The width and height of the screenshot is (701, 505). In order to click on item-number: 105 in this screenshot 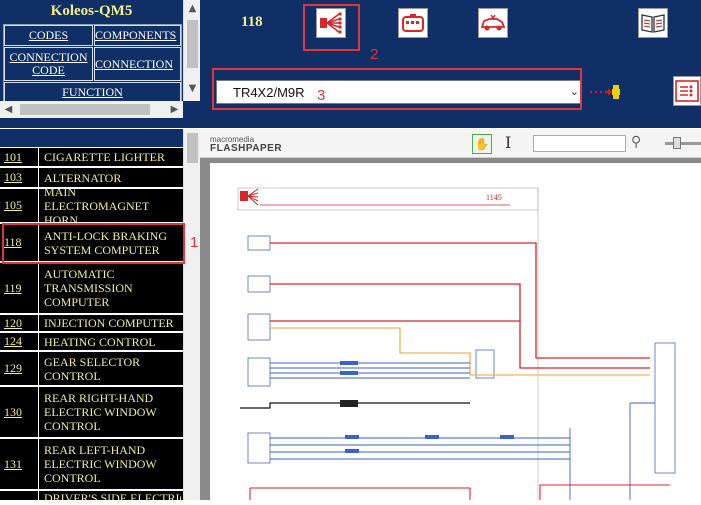, I will do `click(21, 205)`.